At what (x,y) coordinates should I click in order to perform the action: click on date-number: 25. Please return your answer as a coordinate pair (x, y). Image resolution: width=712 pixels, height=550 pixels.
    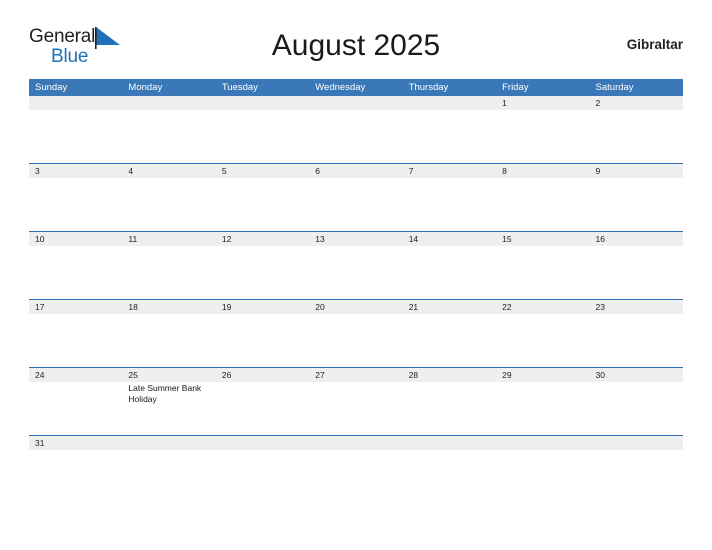
    Looking at the image, I should click on (168, 375).